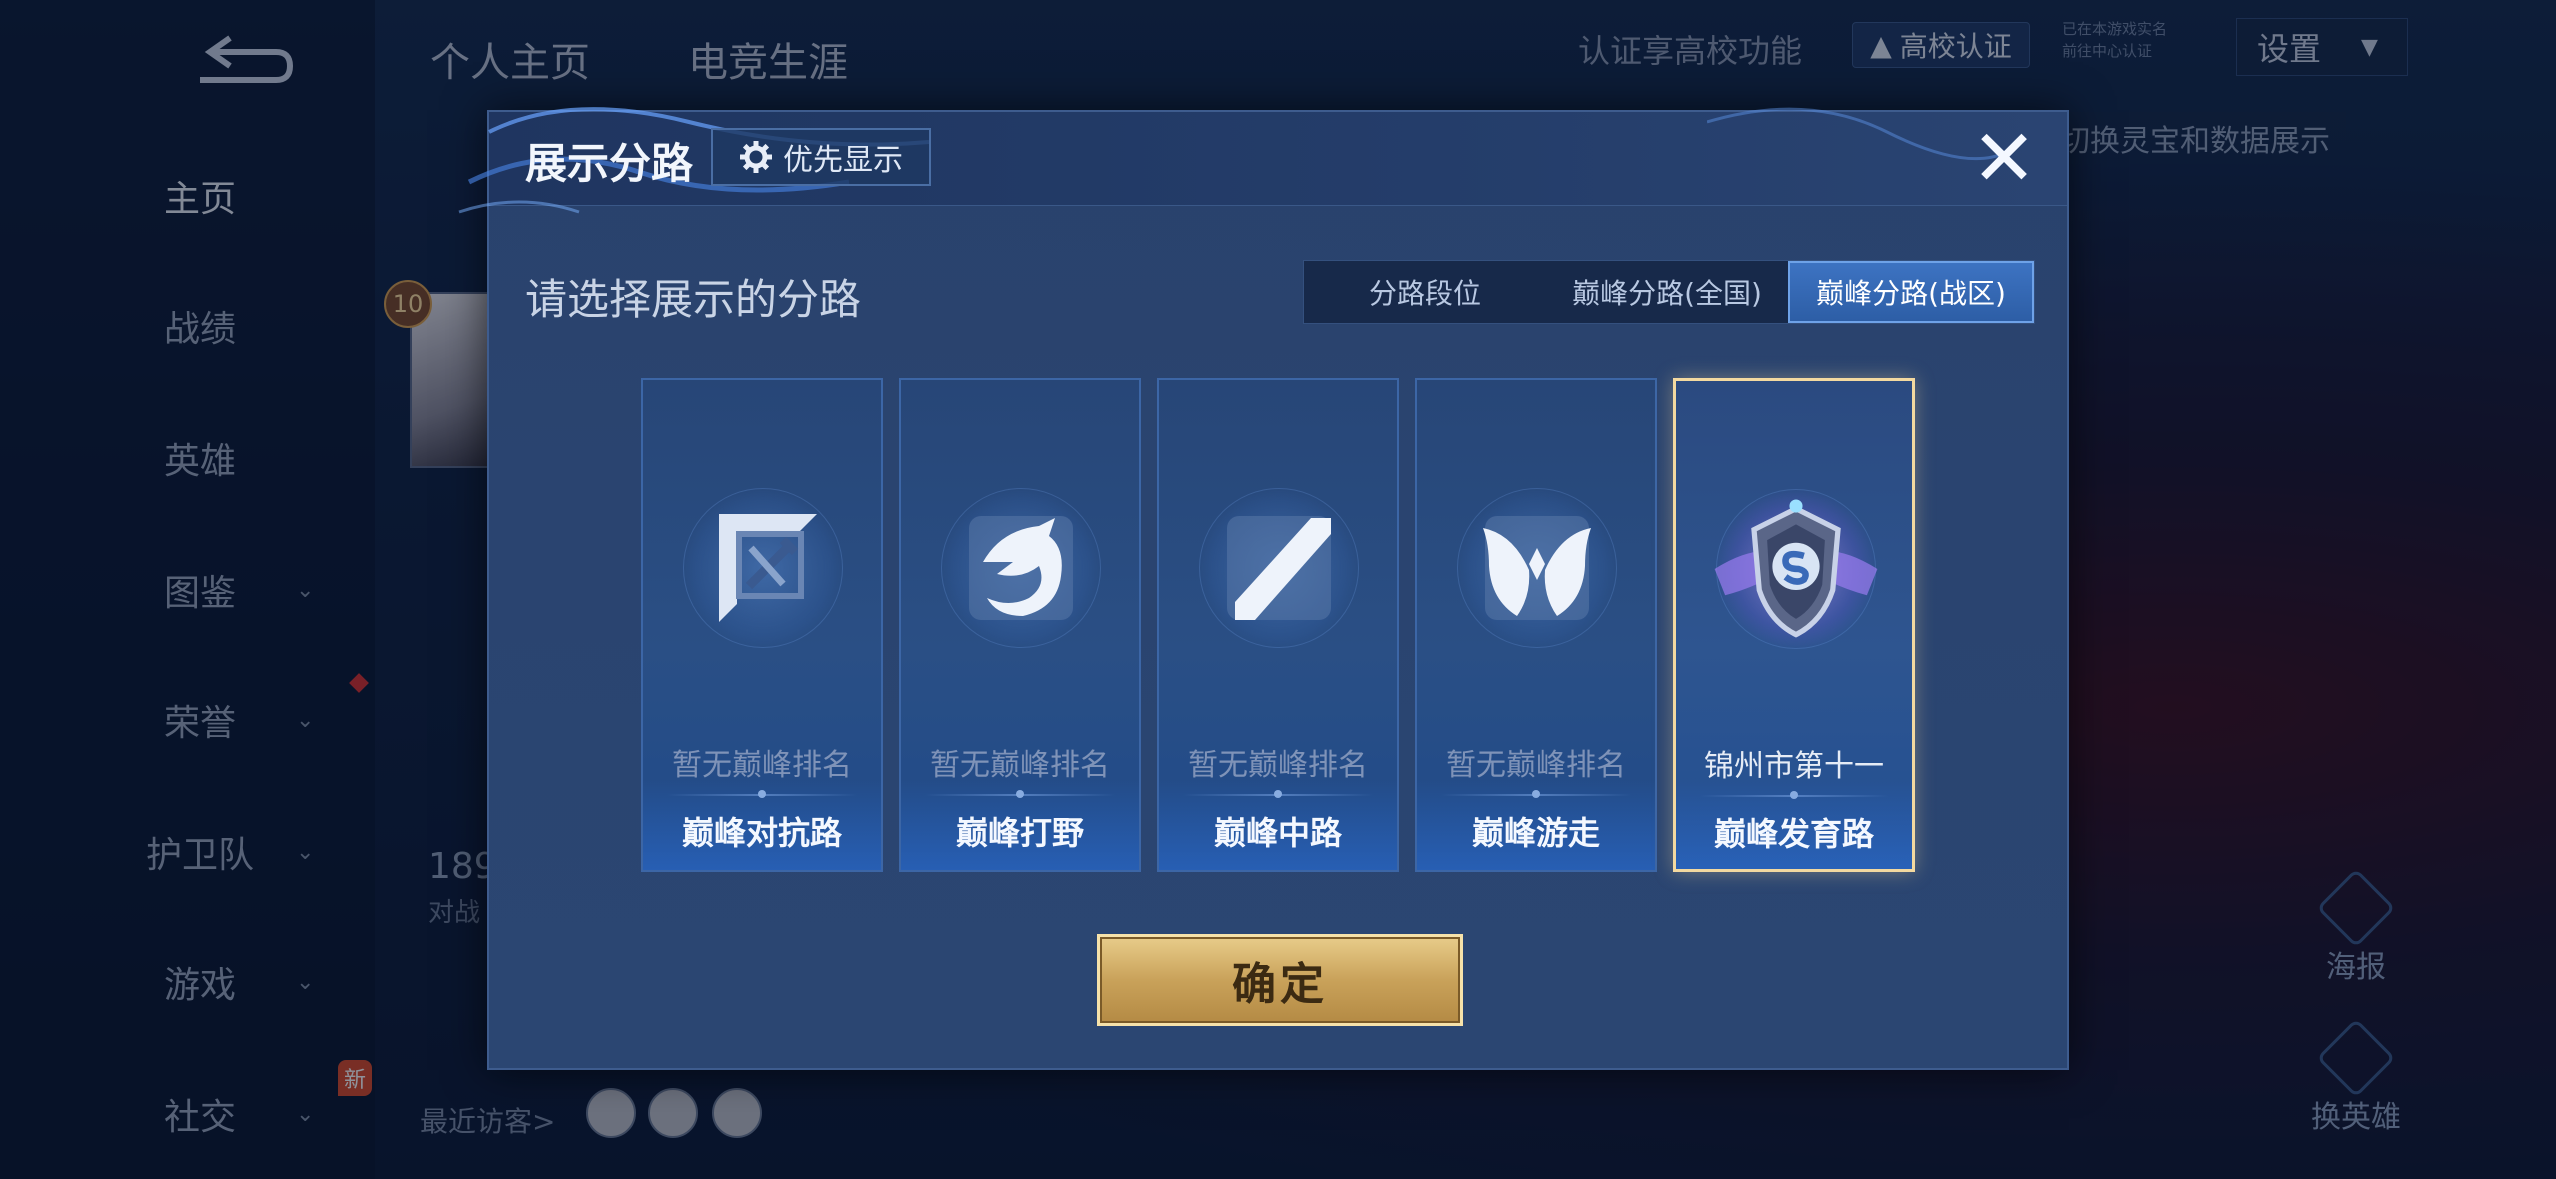  I want to click on lane-card-adc: 锦州市第十一 巅峰发育路, so click(1794, 625).